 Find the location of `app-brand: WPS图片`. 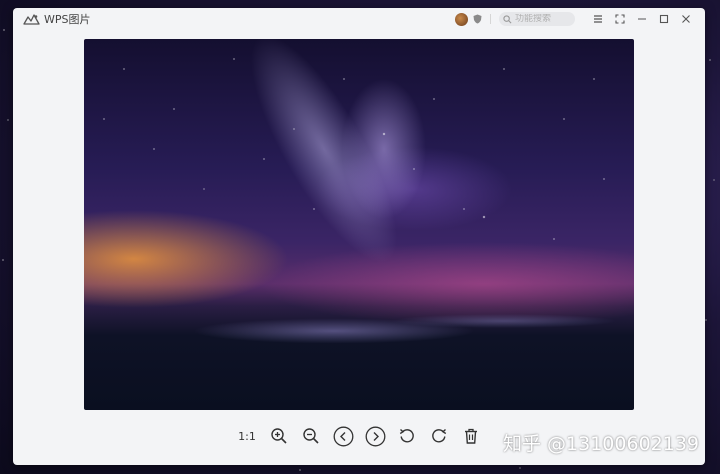

app-brand: WPS图片 is located at coordinates (57, 19).